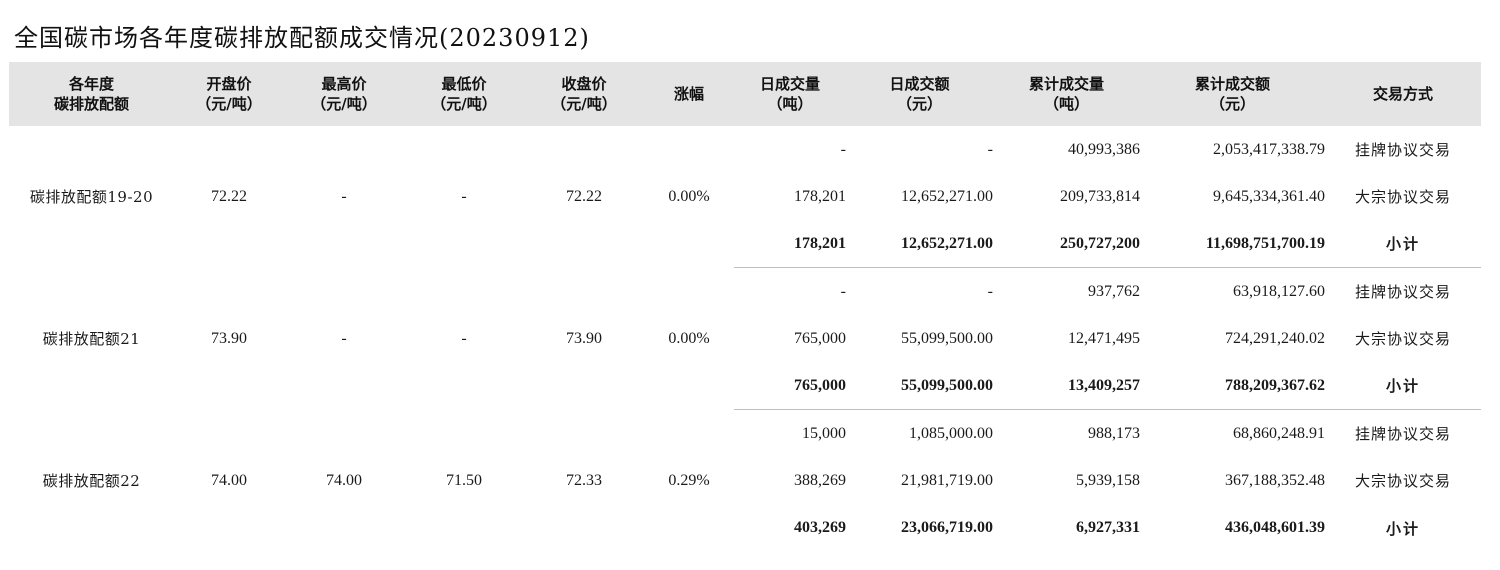  Describe the element at coordinates (1108, 480) in the screenshot. I see `cumulative-volume: 5,939,158` at that location.